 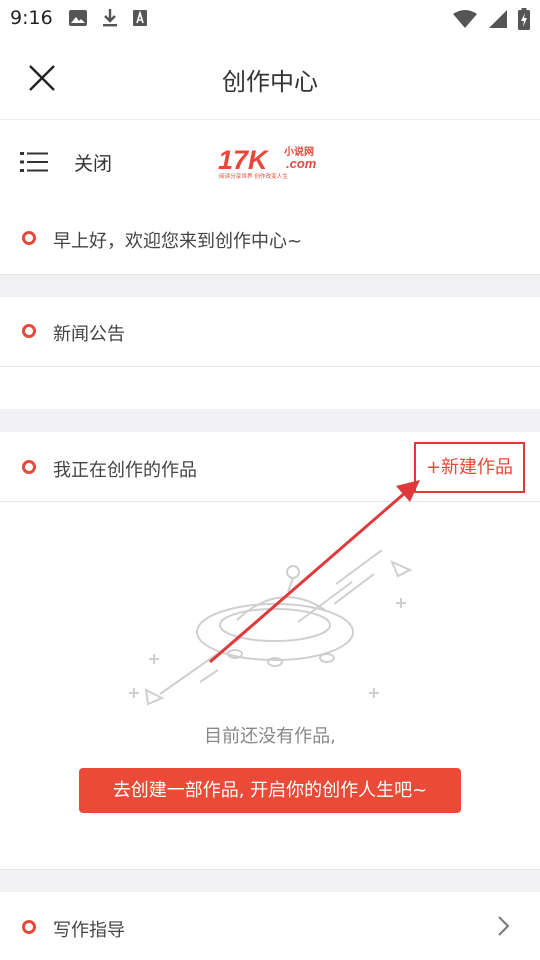 I want to click on close-link: 关闭, so click(x=93, y=162).